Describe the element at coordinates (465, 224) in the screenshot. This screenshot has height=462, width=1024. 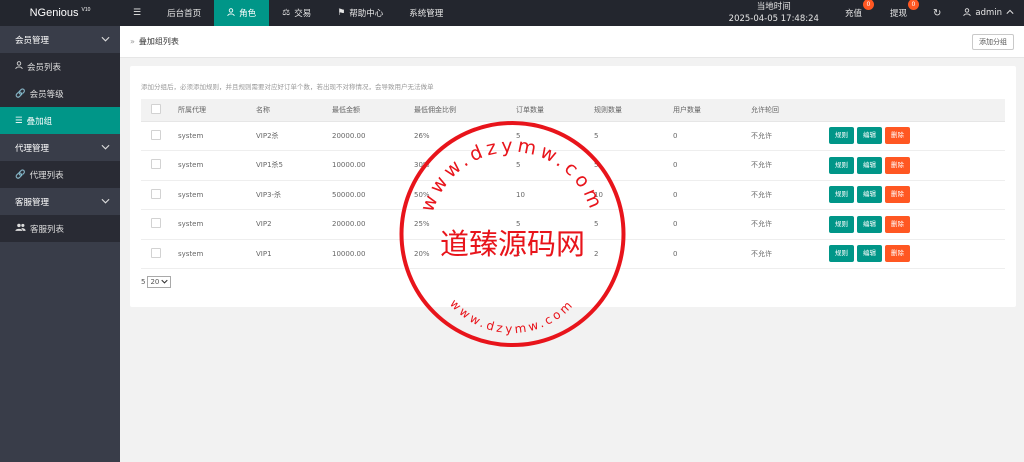
I see `cell-ratio: 25%` at that location.